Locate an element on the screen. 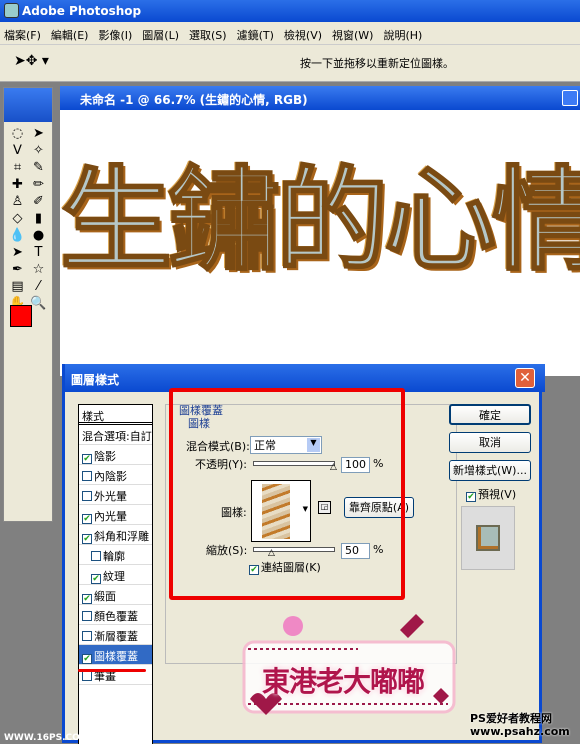 The width and height of the screenshot is (580, 744). move-tool-icon: ➤ is located at coordinates (38, 133).